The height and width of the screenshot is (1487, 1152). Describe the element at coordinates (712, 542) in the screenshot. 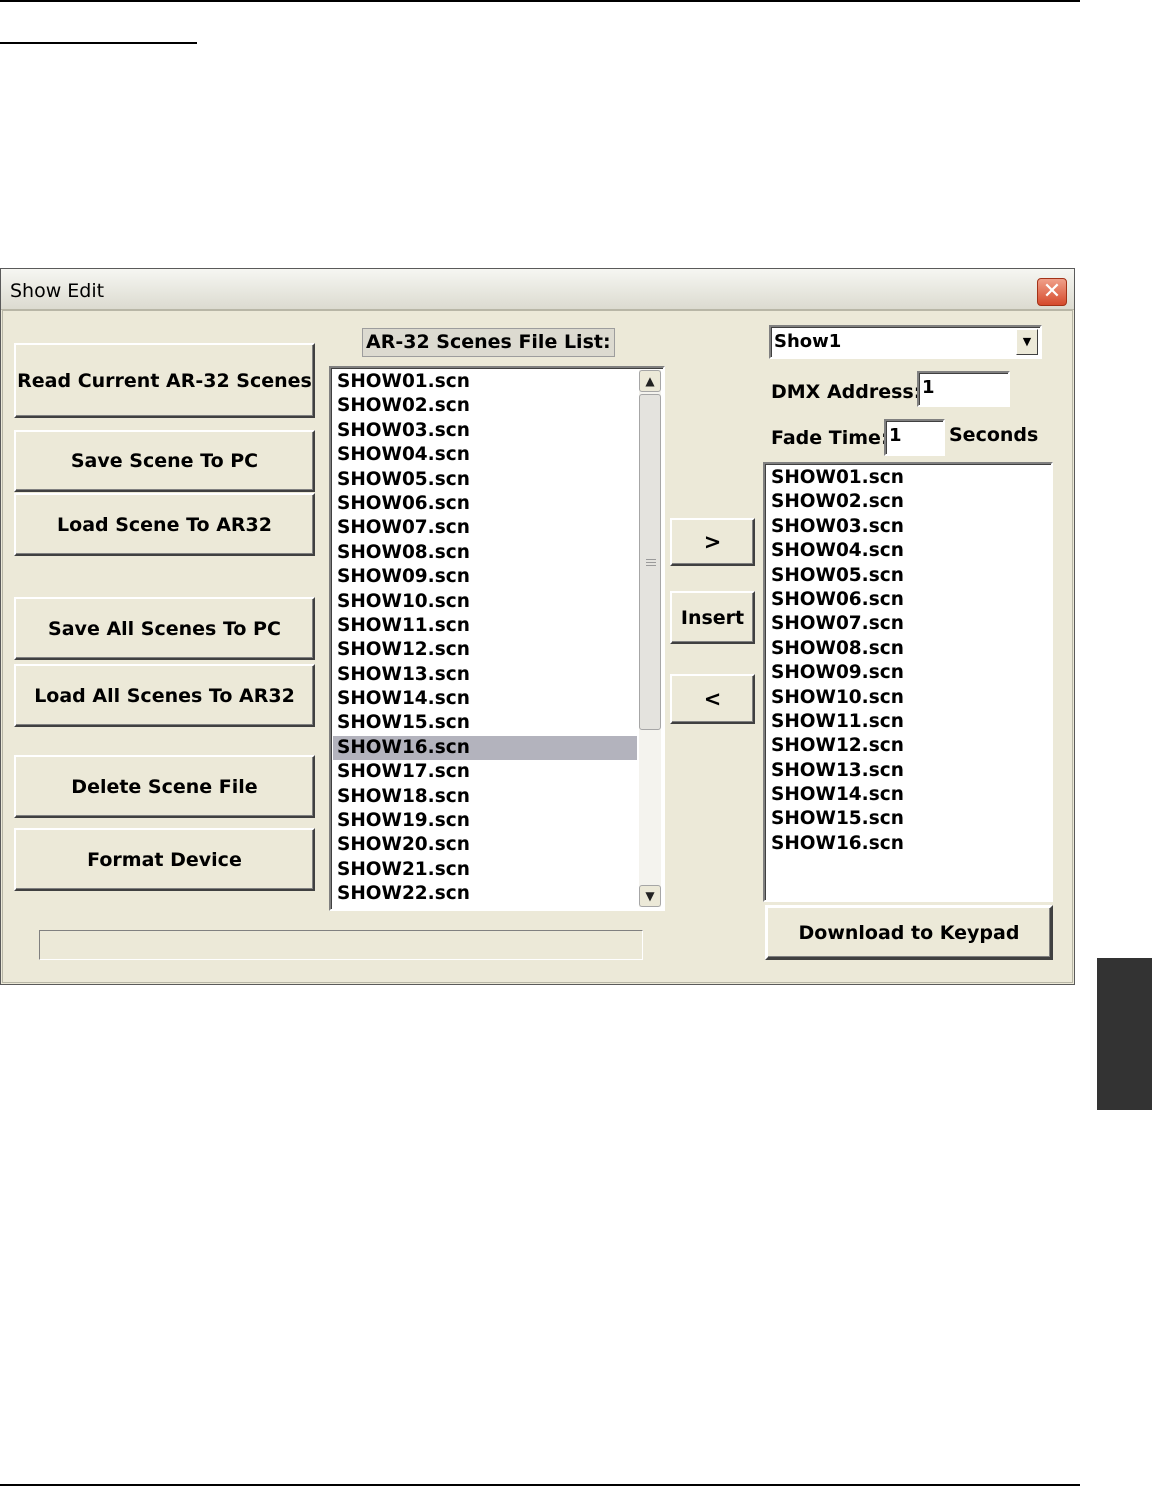

I see `add-to-show-button: >` at that location.